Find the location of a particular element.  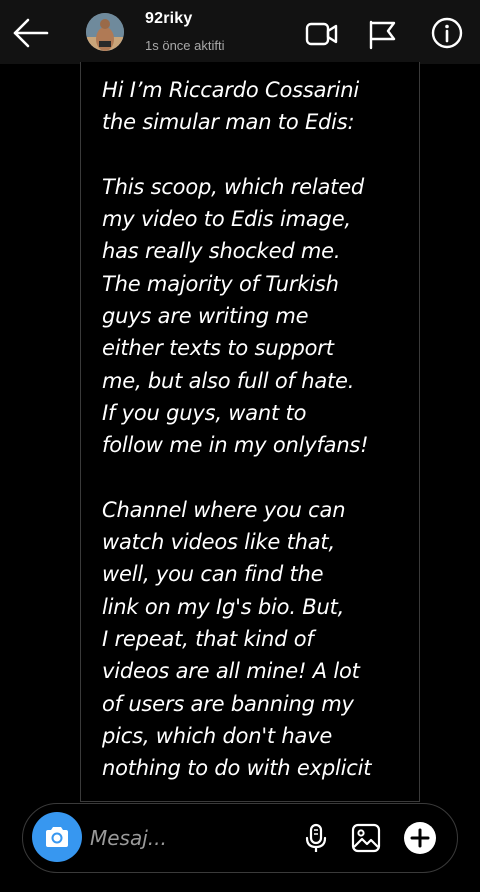

avatar is located at coordinates (105, 32).